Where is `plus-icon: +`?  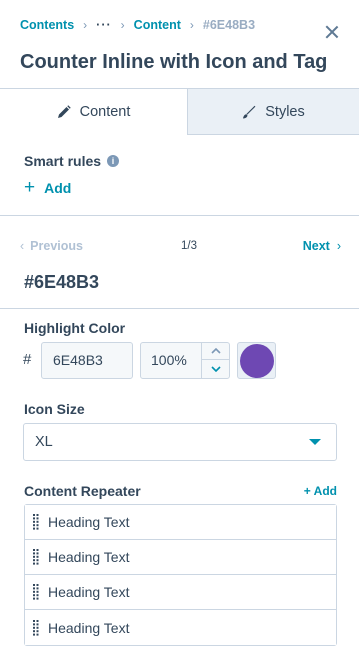
plus-icon: + is located at coordinates (30, 187).